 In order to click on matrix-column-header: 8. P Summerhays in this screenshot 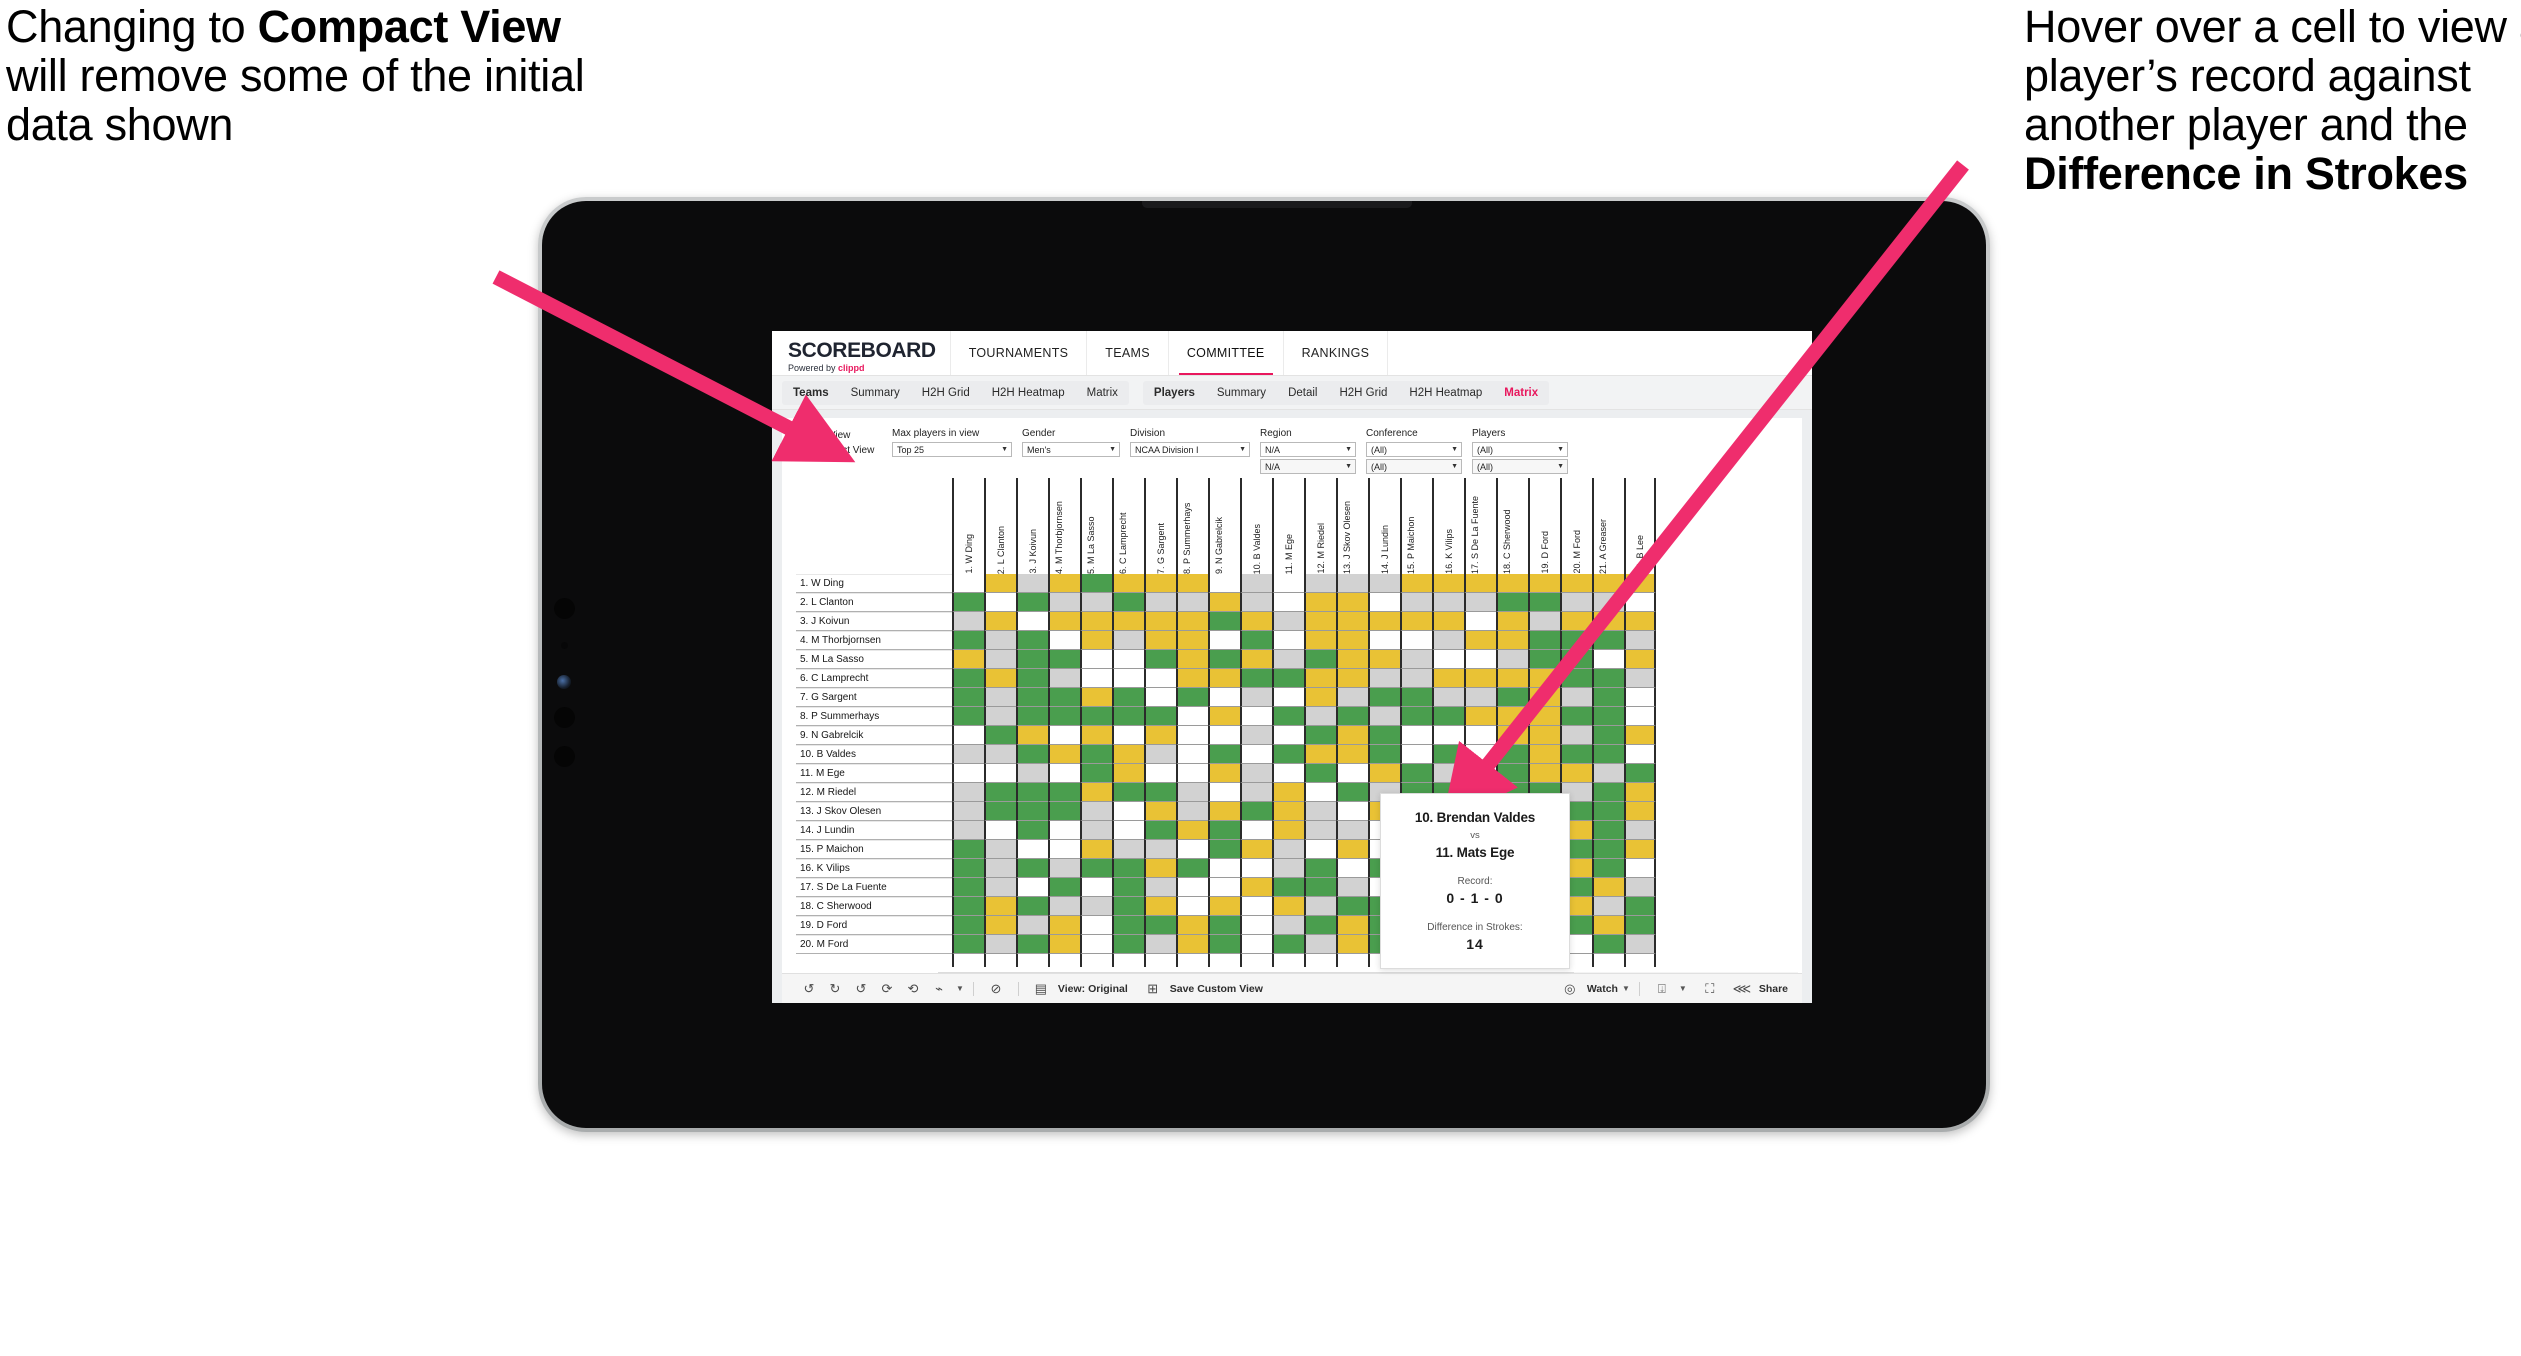, I will do `click(1192, 526)`.